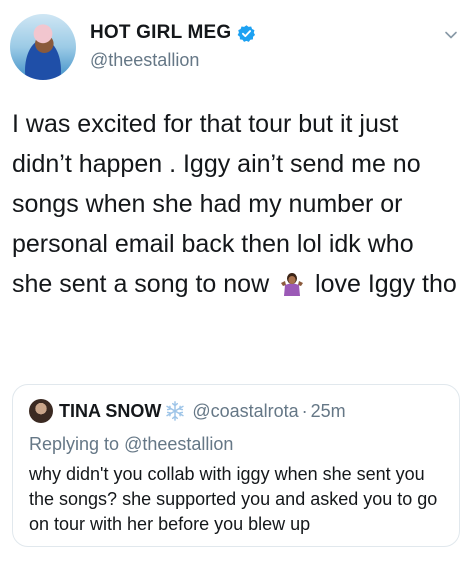  I want to click on verified-badge-icon, so click(247, 33).